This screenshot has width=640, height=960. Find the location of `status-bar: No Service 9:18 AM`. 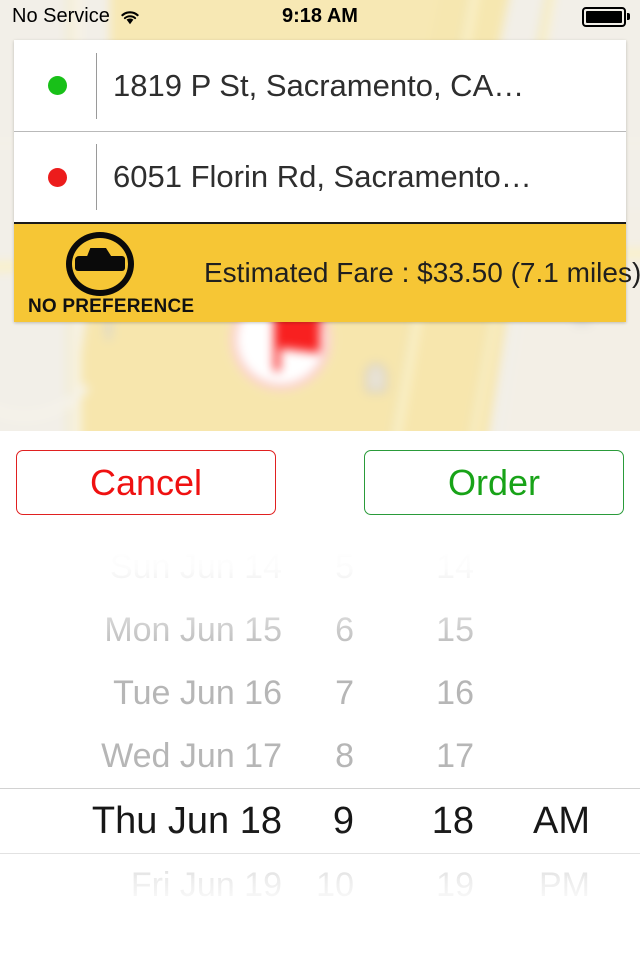

status-bar: No Service 9:18 AM is located at coordinates (320, 16).